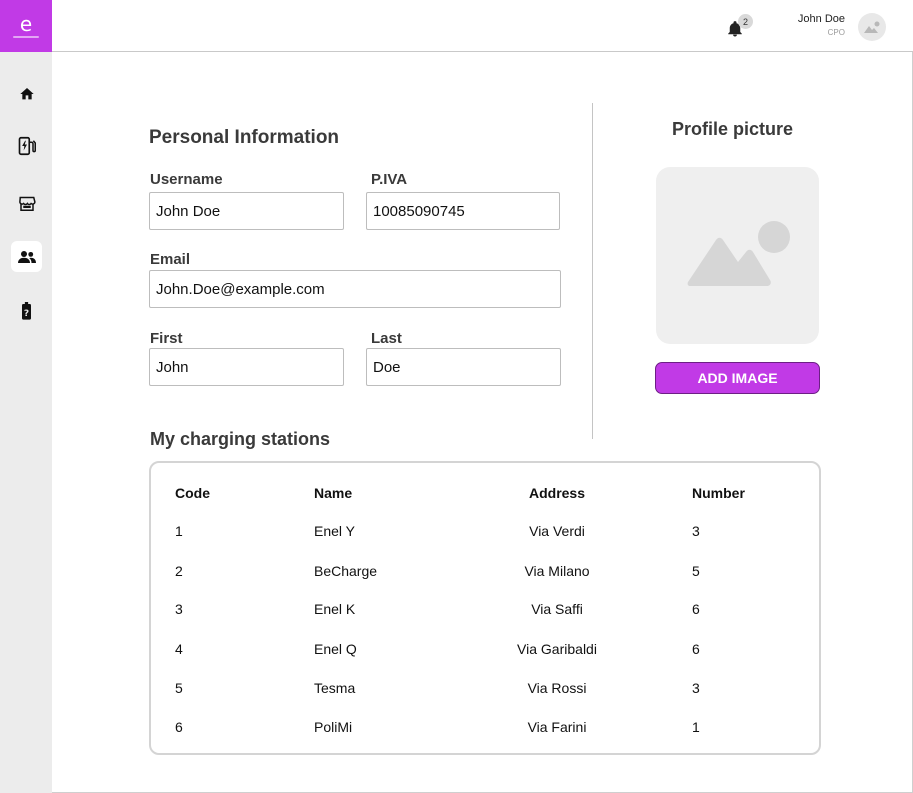 This screenshot has width=913, height=793. What do you see at coordinates (733, 129) in the screenshot?
I see `profile-picture-title: Profile picture` at bounding box center [733, 129].